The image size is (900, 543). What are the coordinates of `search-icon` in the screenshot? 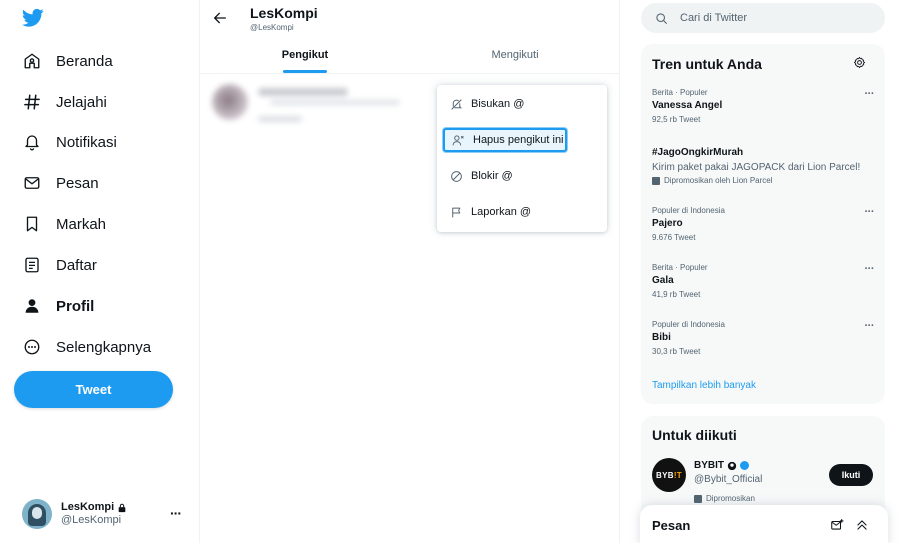 It's located at (661, 18).